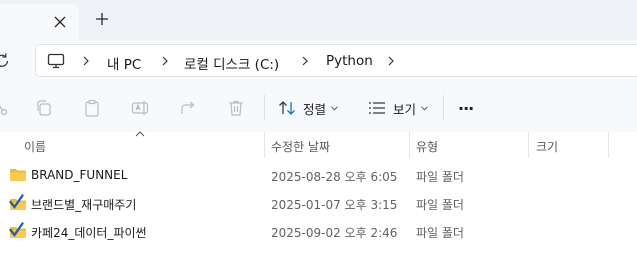 This screenshot has width=637, height=253. What do you see at coordinates (547, 146) in the screenshot?
I see `column-size: 크기` at bounding box center [547, 146].